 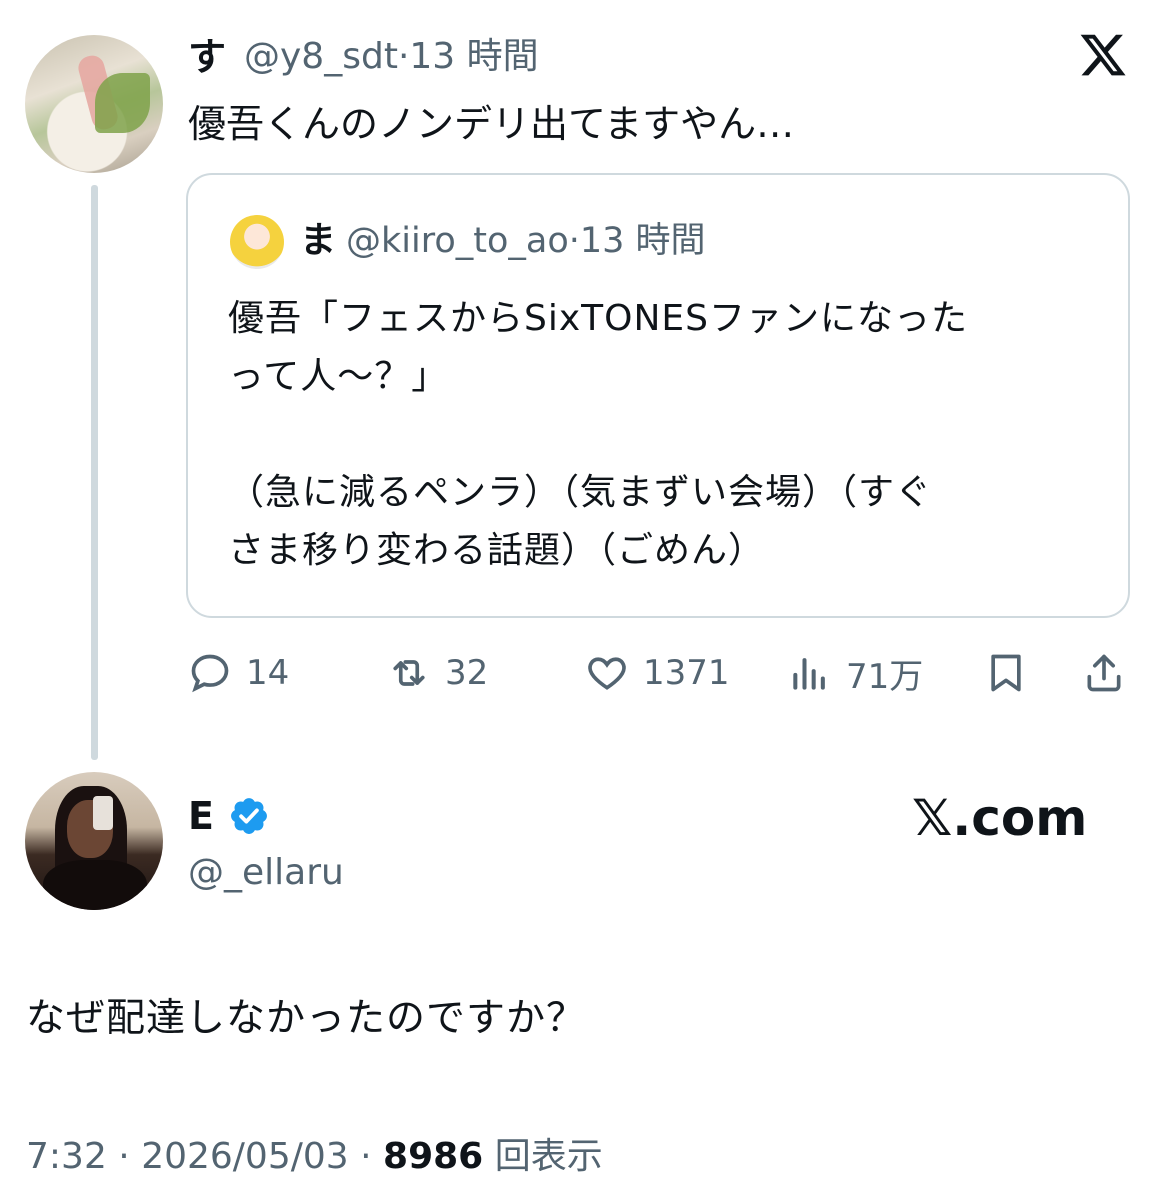 I want to click on reply-button: 14, so click(x=238, y=673).